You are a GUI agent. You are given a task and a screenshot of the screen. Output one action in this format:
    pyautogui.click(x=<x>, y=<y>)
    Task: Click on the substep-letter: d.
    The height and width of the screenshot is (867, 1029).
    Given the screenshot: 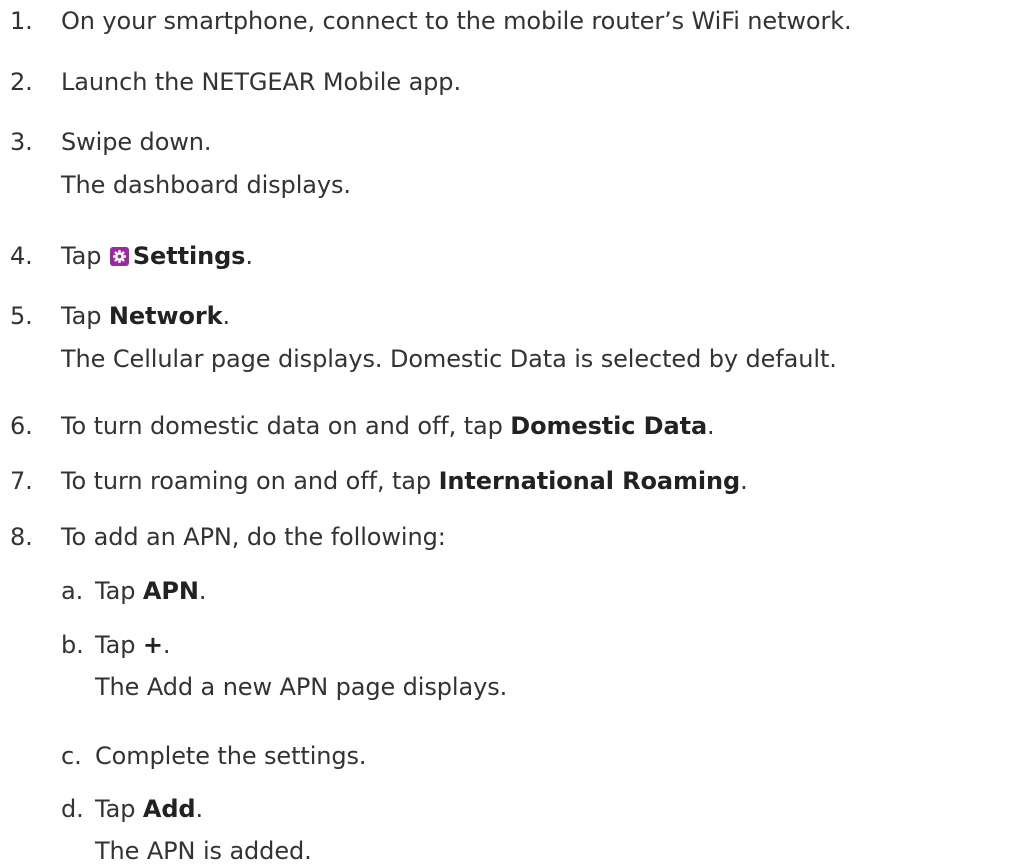 What is the action you would take?
    pyautogui.click(x=72, y=809)
    